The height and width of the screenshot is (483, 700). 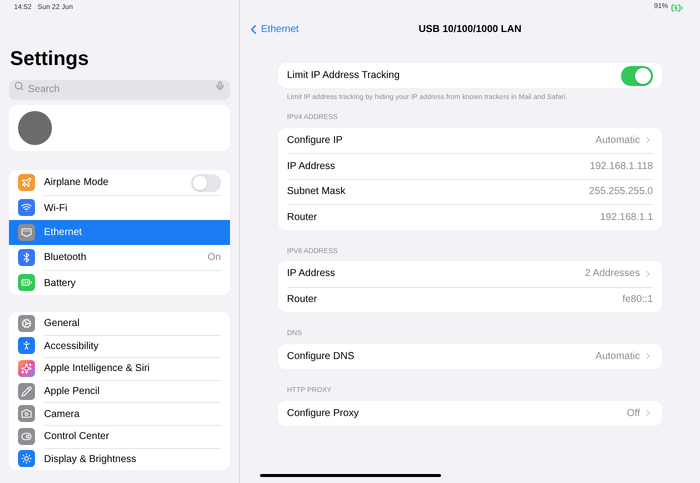 I want to click on item-label: Control Center, so click(x=77, y=437).